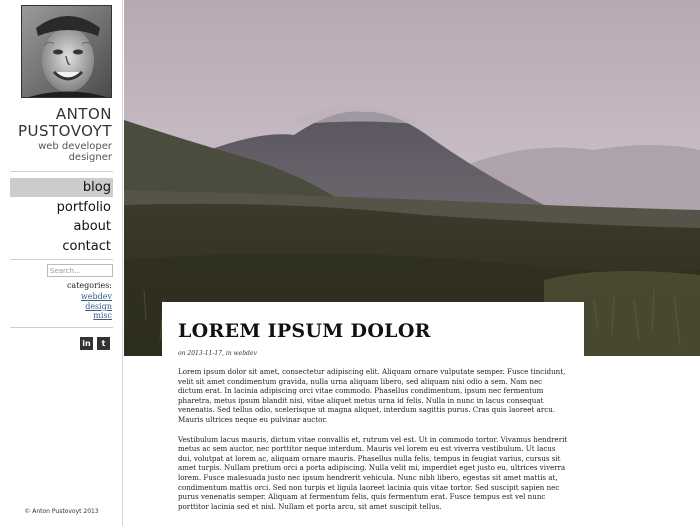 This screenshot has width=700, height=526. I want to click on categories-heading: categories:, so click(89, 285).